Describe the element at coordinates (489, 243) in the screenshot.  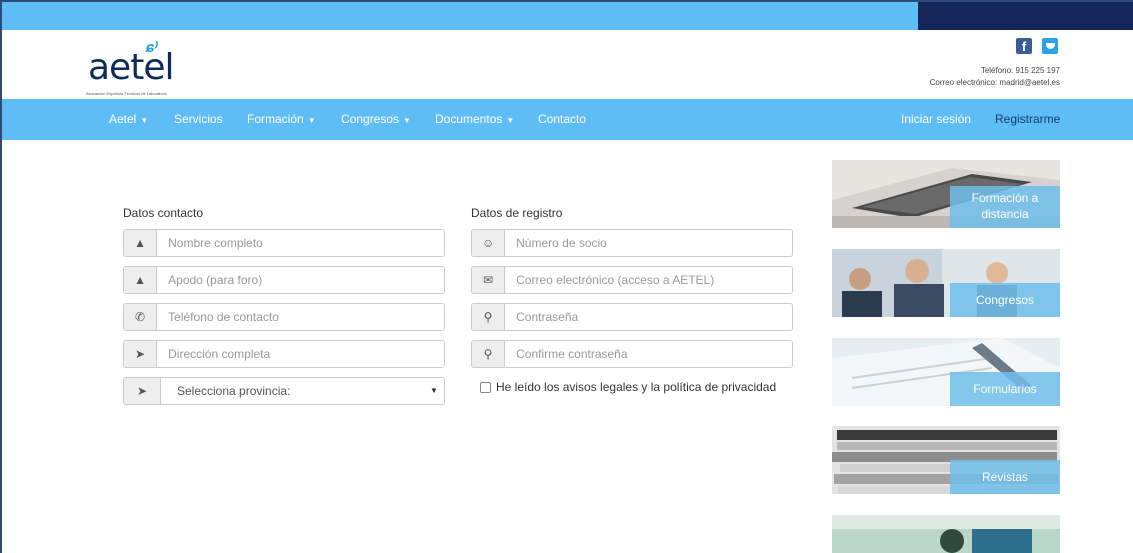
I see `user-circle-icon: ☺` at that location.